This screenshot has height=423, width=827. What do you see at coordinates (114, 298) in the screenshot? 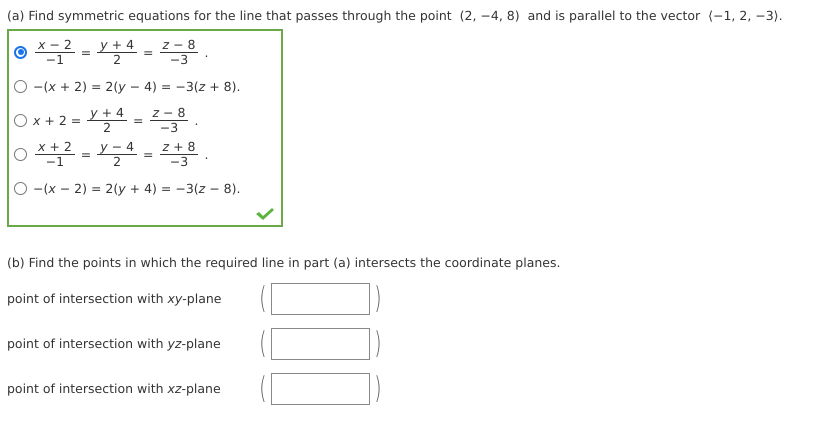
I see `field-label: point of intersection with xy-plane` at bounding box center [114, 298].